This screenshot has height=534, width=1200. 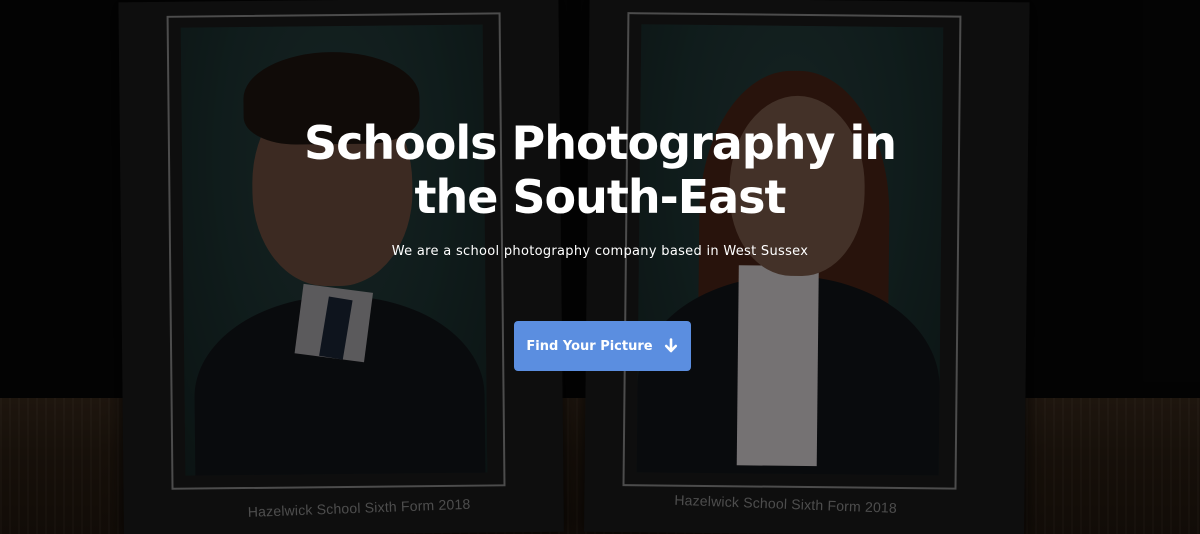 I want to click on find-your-picture-button: Find Your Picture, so click(x=602, y=346).